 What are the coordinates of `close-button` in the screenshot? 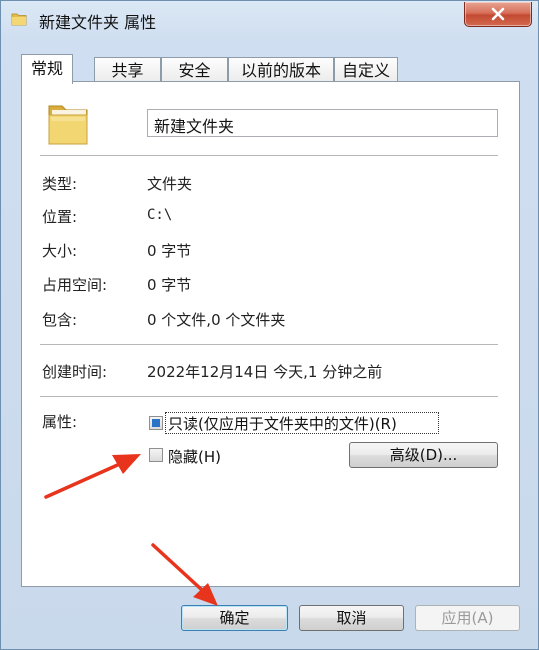 It's located at (498, 14).